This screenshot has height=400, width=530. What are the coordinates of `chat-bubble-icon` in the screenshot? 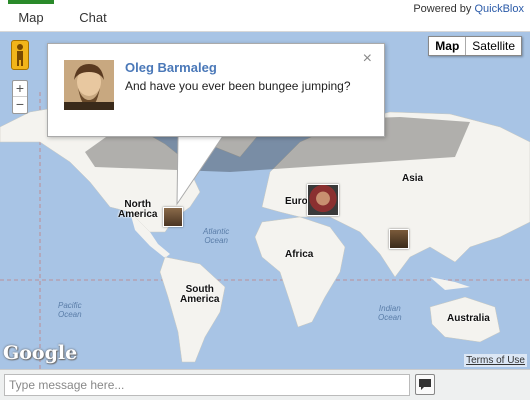 It's located at (425, 384).